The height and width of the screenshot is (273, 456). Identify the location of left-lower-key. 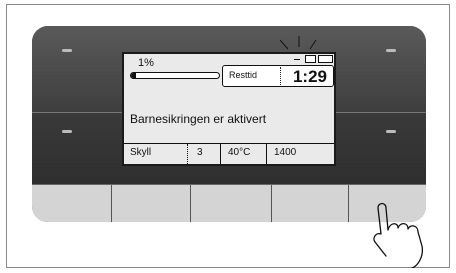
(67, 131).